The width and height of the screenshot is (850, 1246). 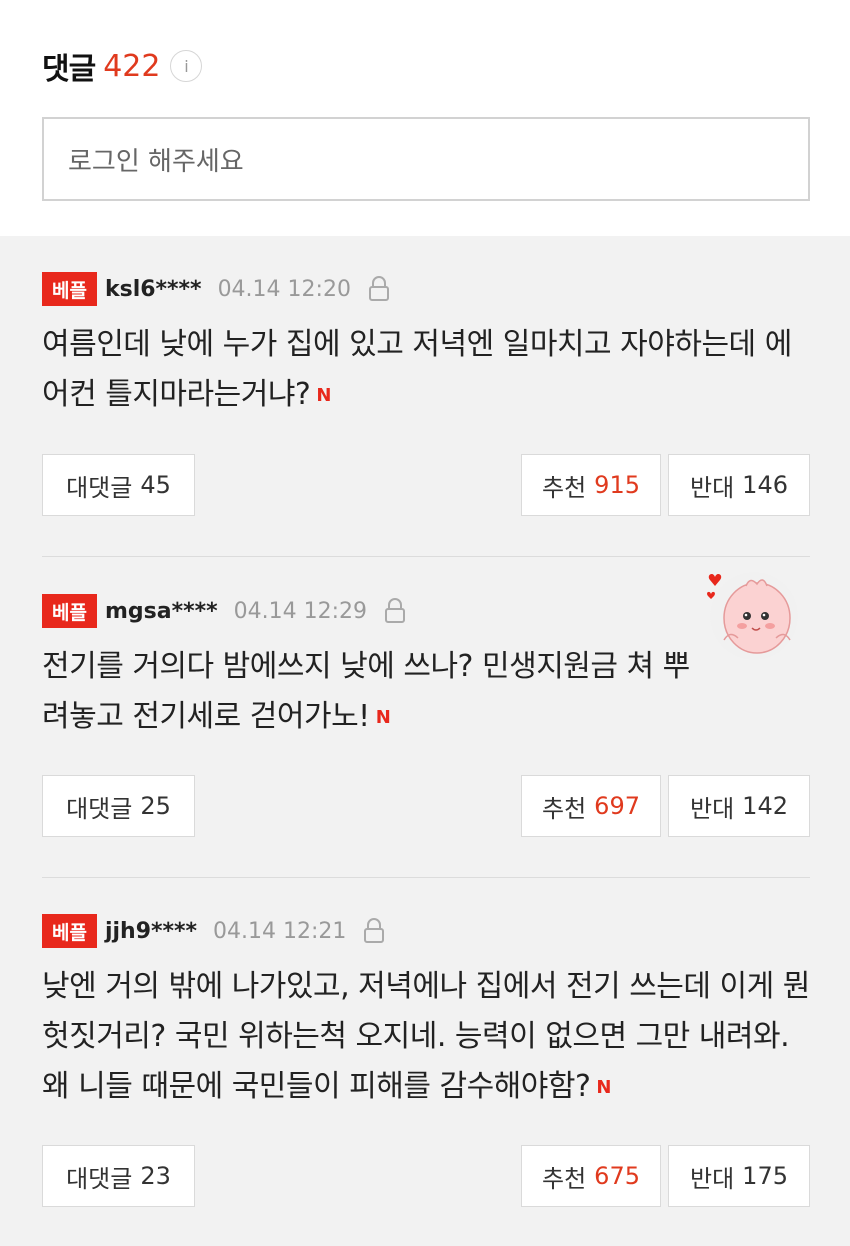 What do you see at coordinates (765, 485) in the screenshot?
I see `dislike-count: 146` at bounding box center [765, 485].